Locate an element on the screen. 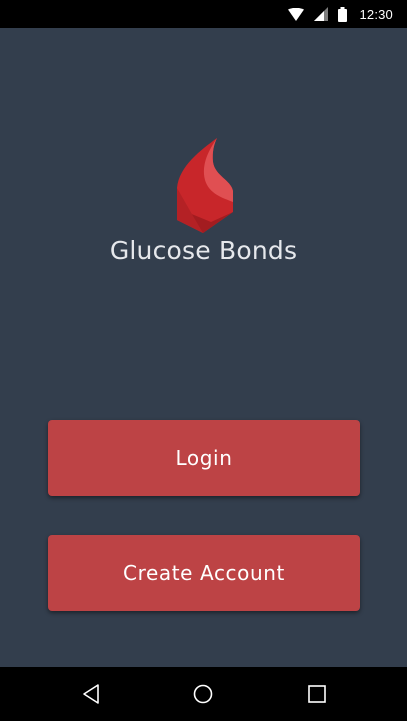  blood-drop-icon is located at coordinates (204, 185).